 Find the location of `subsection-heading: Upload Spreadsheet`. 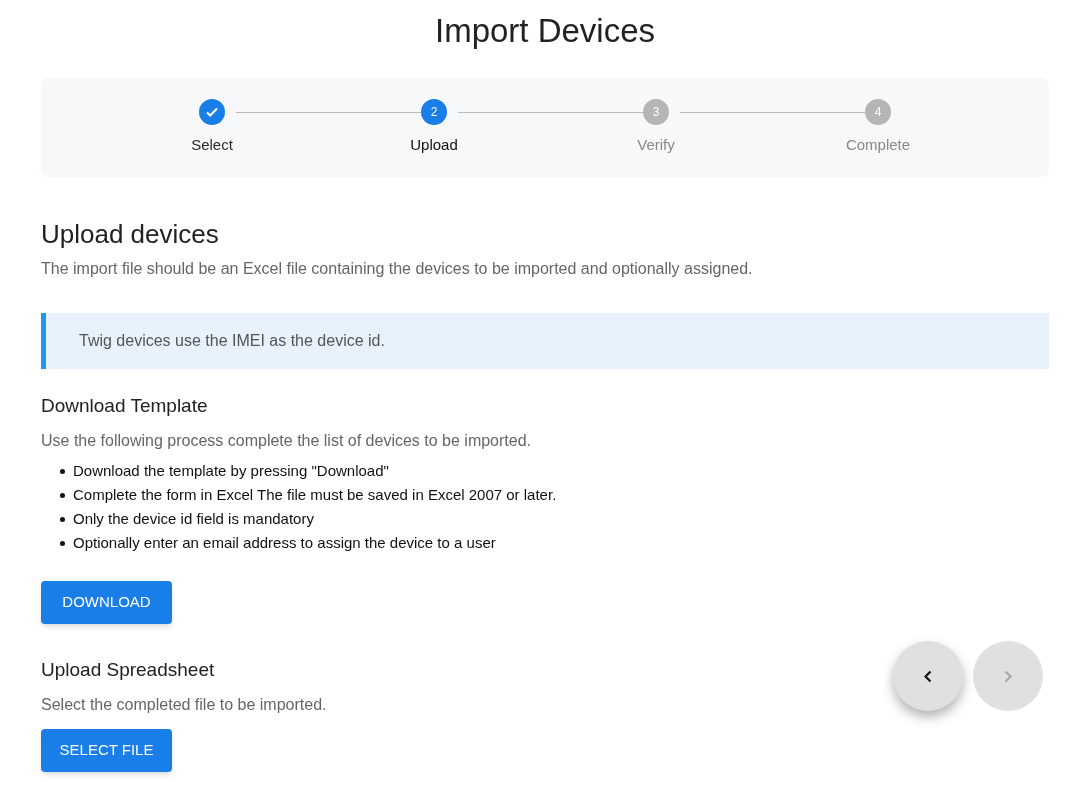

subsection-heading: Upload Spreadsheet is located at coordinates (128, 670).